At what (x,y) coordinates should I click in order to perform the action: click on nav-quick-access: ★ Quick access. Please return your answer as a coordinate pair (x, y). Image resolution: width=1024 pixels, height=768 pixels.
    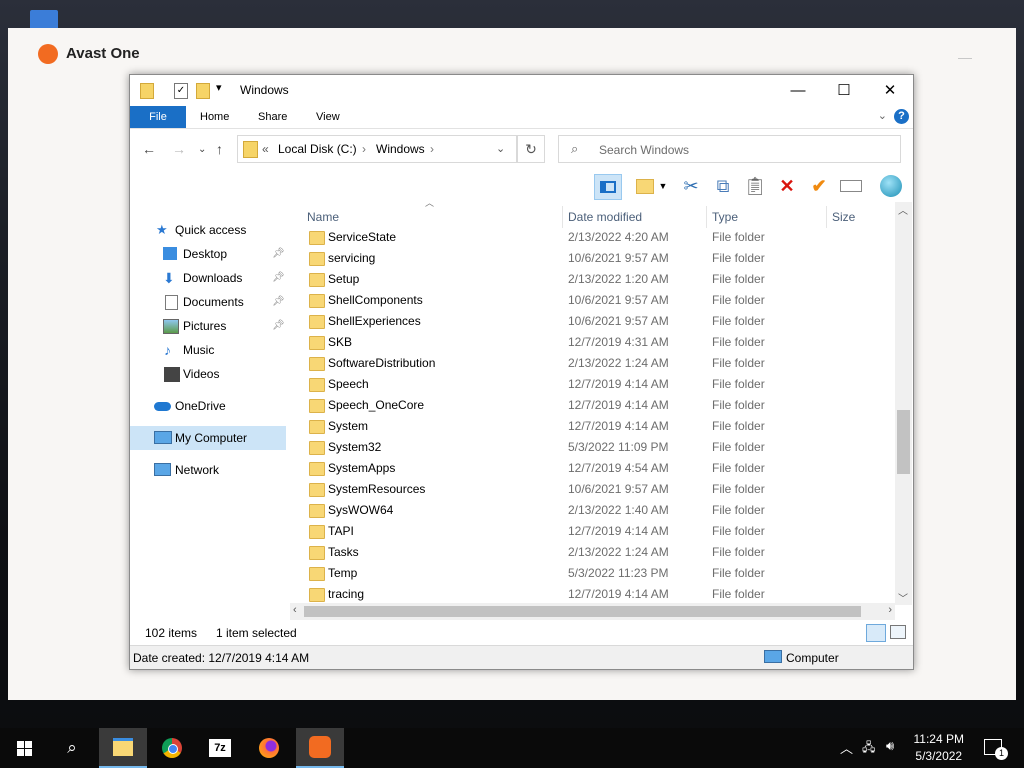
    Looking at the image, I should click on (208, 230).